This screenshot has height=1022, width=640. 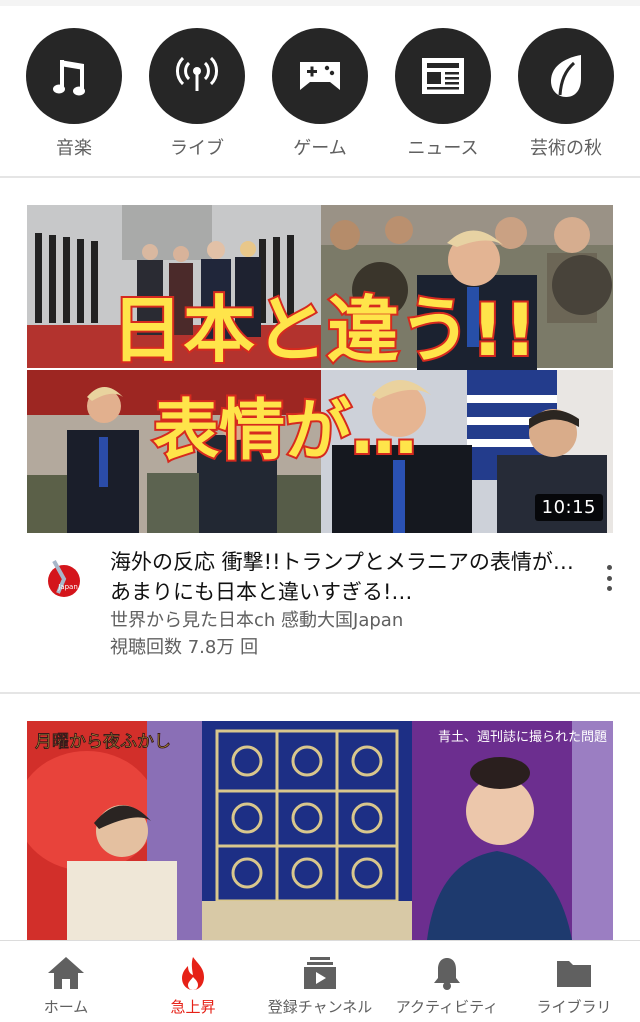 What do you see at coordinates (184, 647) in the screenshot?
I see `view-count: 視聴回数 7.8万 回` at bounding box center [184, 647].